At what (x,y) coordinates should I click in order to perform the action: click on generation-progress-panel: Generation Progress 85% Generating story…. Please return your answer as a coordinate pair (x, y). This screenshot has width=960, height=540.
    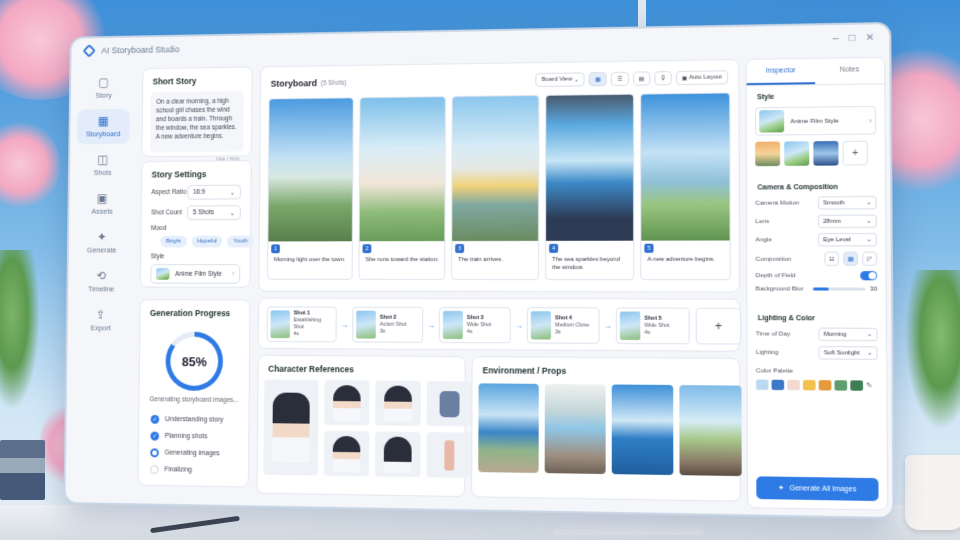
    Looking at the image, I should click on (194, 393).